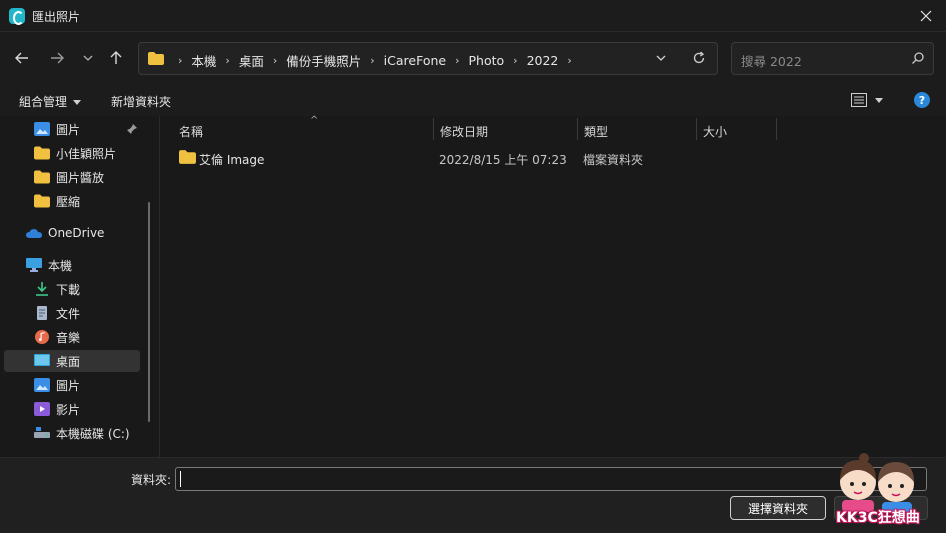 Image resolution: width=946 pixels, height=533 pixels. I want to click on search-icon, so click(918, 59).